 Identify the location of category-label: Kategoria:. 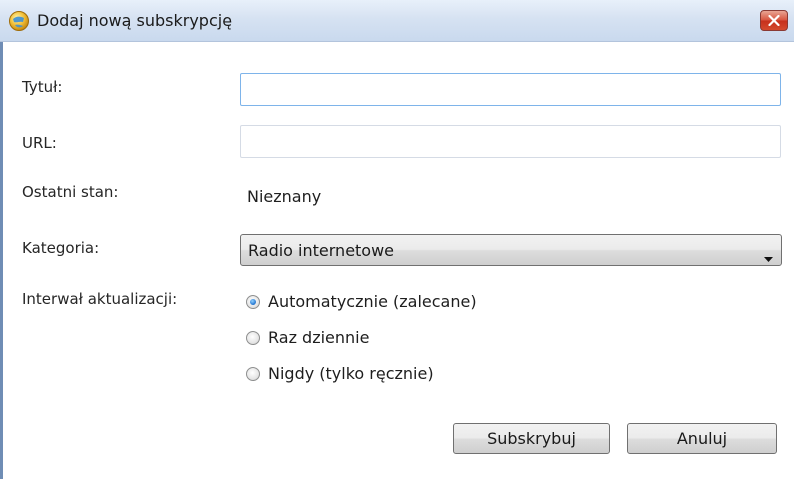
(61, 248).